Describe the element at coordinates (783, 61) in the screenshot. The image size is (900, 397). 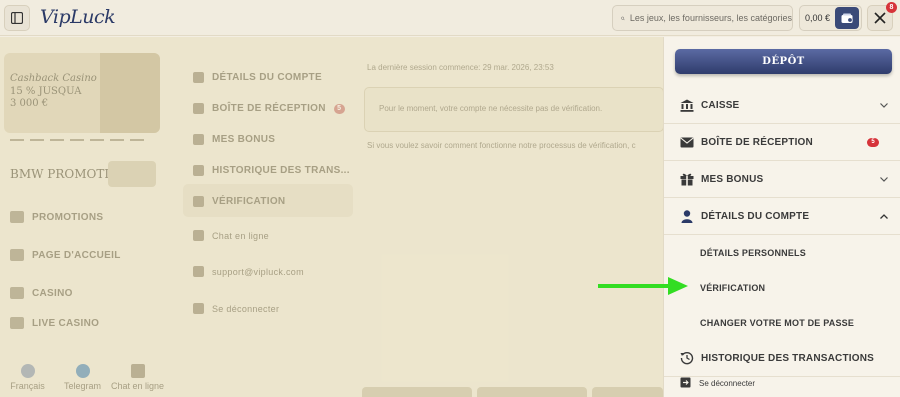
I see `deposit-button: DÉPÔT` at that location.